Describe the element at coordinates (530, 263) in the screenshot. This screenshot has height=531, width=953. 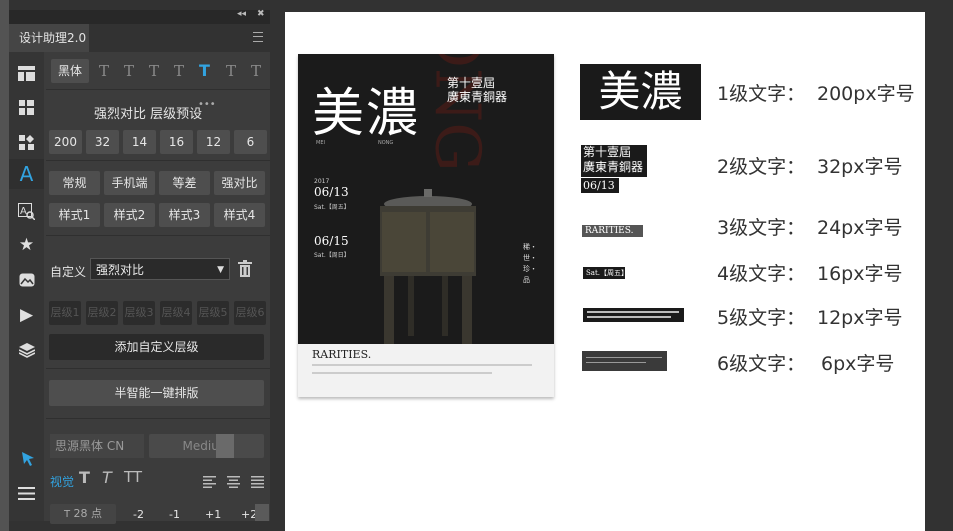
I see `poster-vertical-text: 稀・世・珍・品` at that location.